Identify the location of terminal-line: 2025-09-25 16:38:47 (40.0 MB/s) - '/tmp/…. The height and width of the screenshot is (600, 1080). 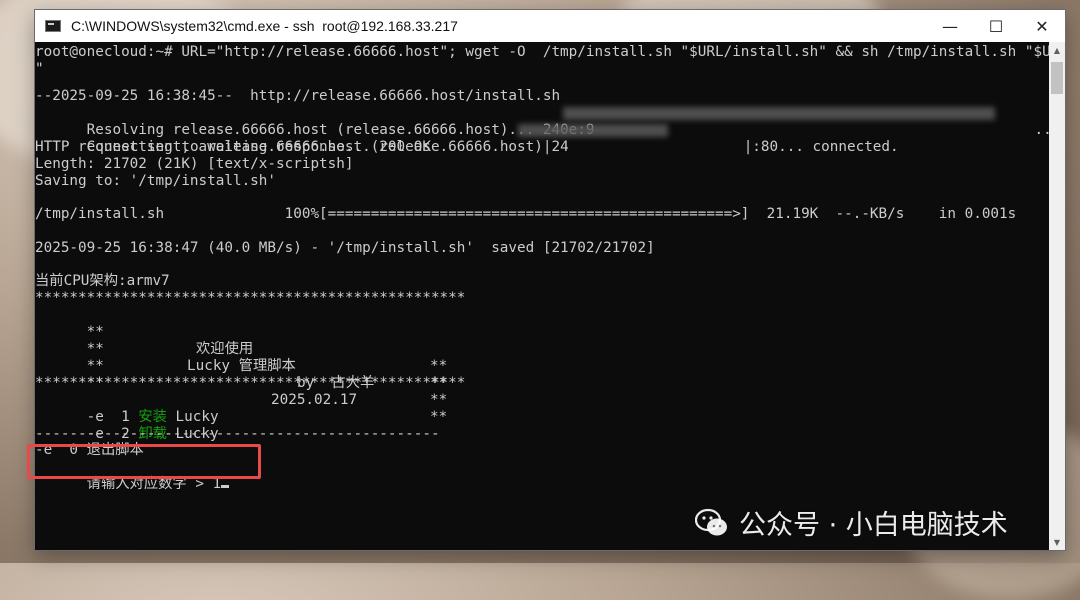
(345, 248).